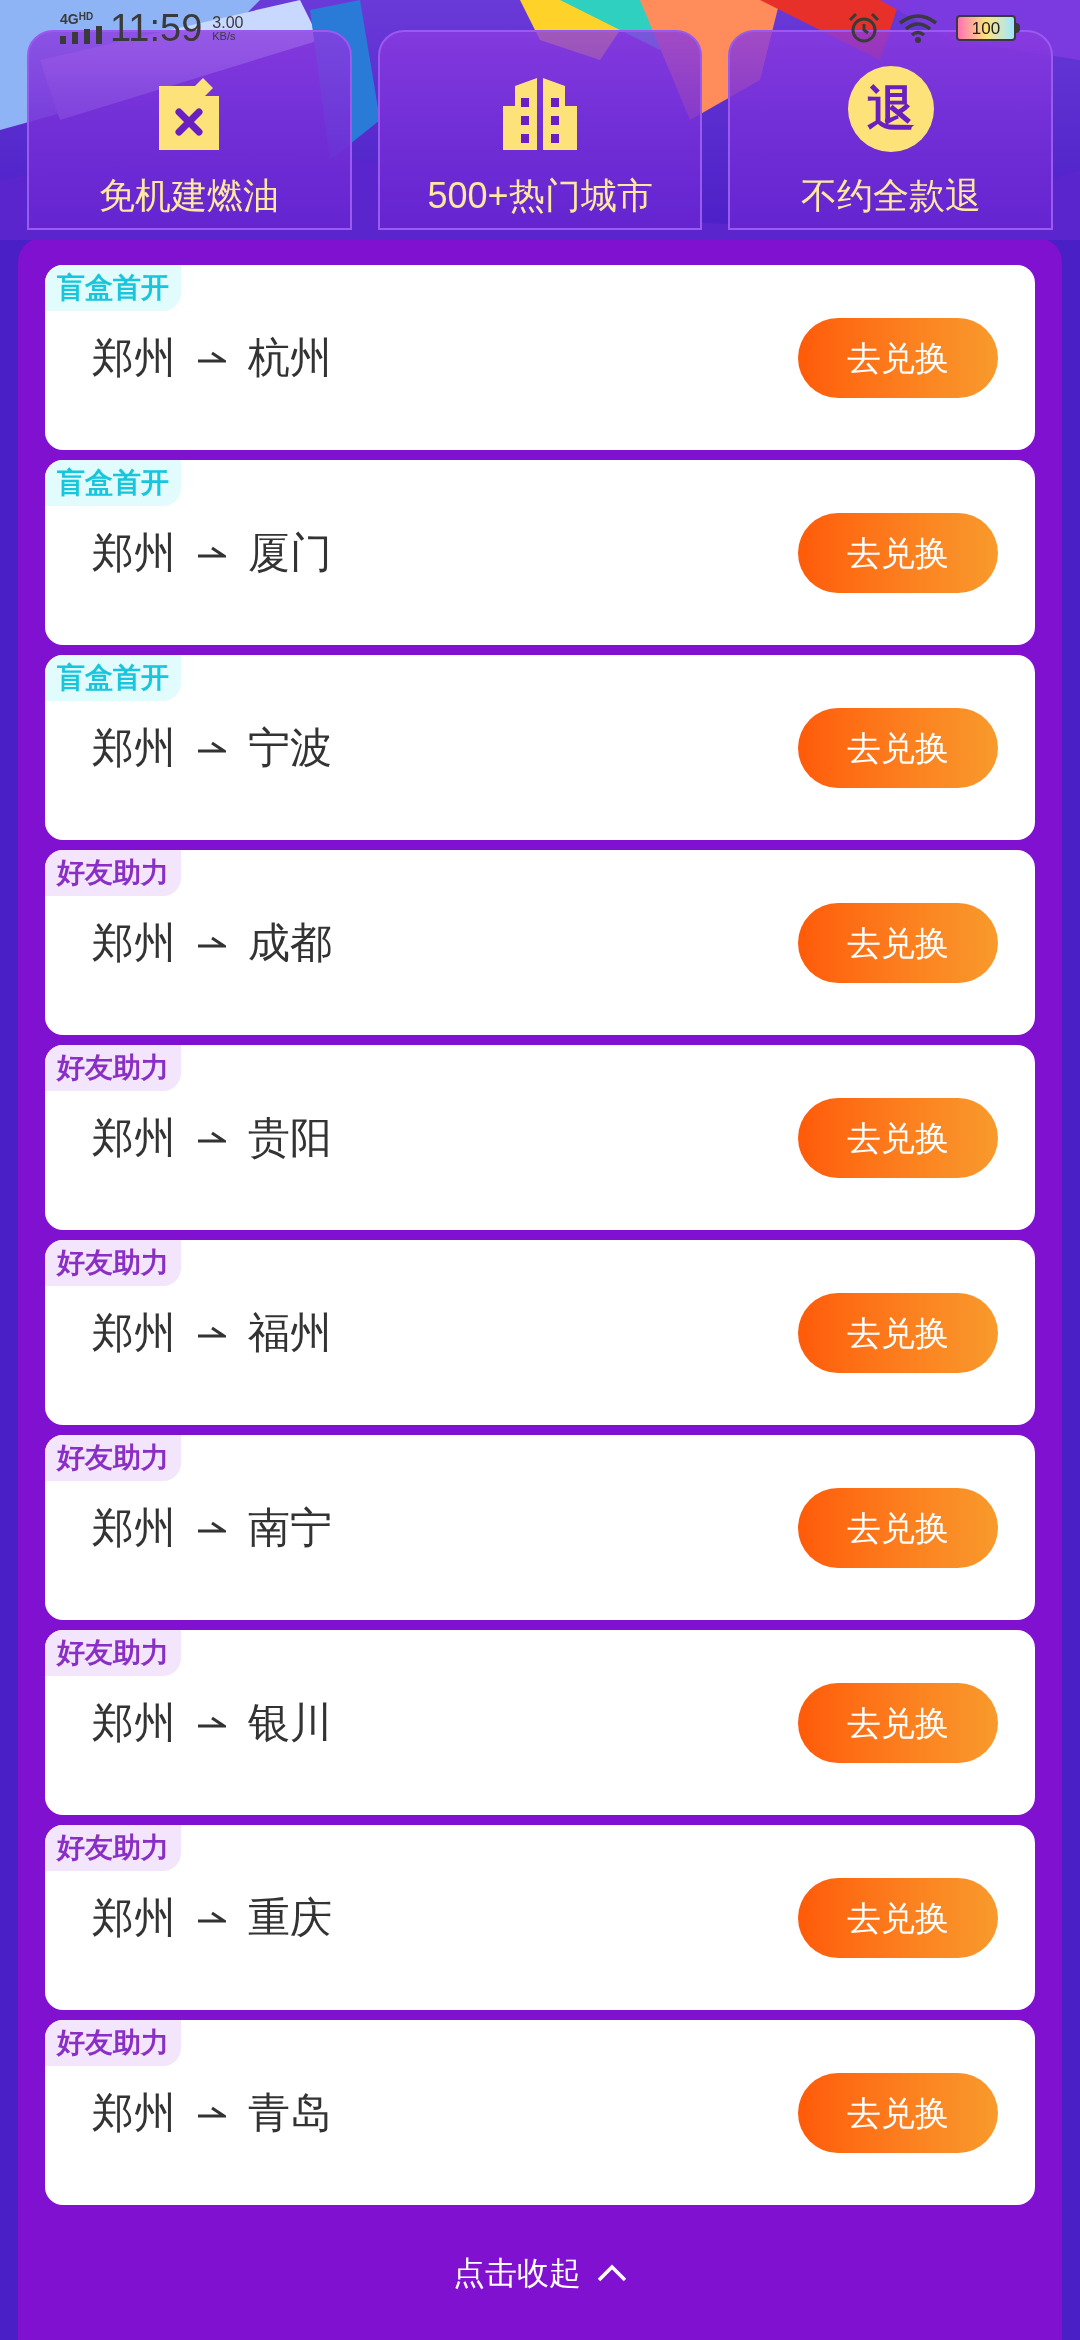 The width and height of the screenshot is (1080, 2340). I want to click on destination-city: 杭州, so click(290, 358).